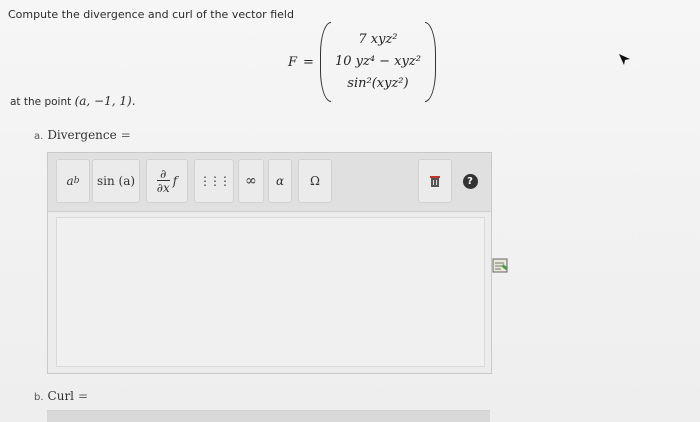 Image resolution: width=700 pixels, height=422 pixels. Describe the element at coordinates (125, 135) in the screenshot. I see `part-a-eq: =` at that location.